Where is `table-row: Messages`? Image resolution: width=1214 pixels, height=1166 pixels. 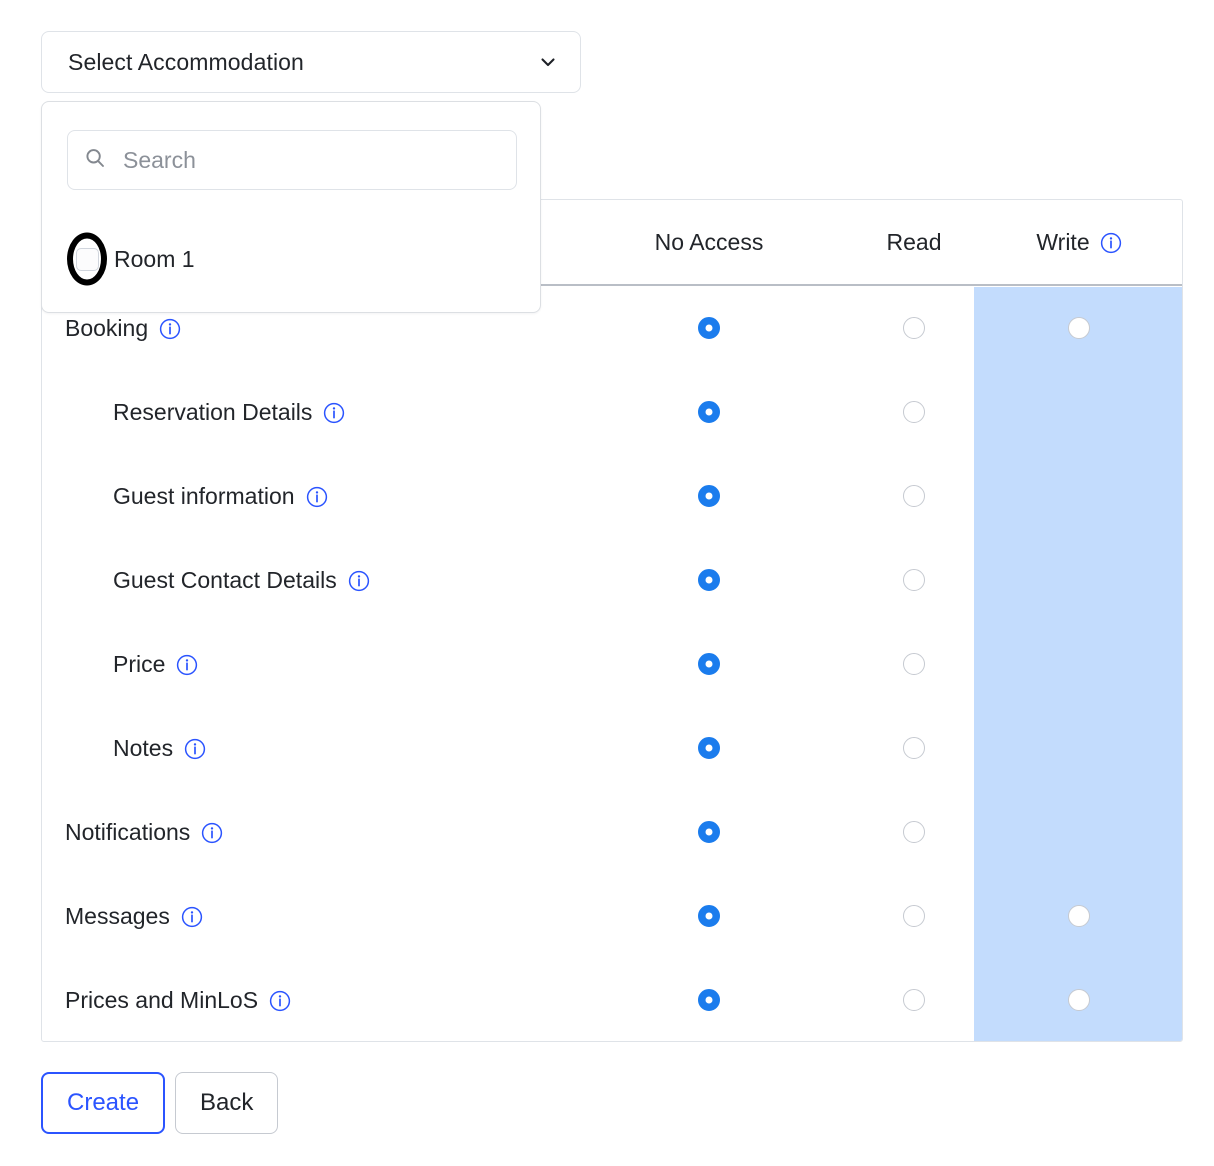 table-row: Messages is located at coordinates (612, 916).